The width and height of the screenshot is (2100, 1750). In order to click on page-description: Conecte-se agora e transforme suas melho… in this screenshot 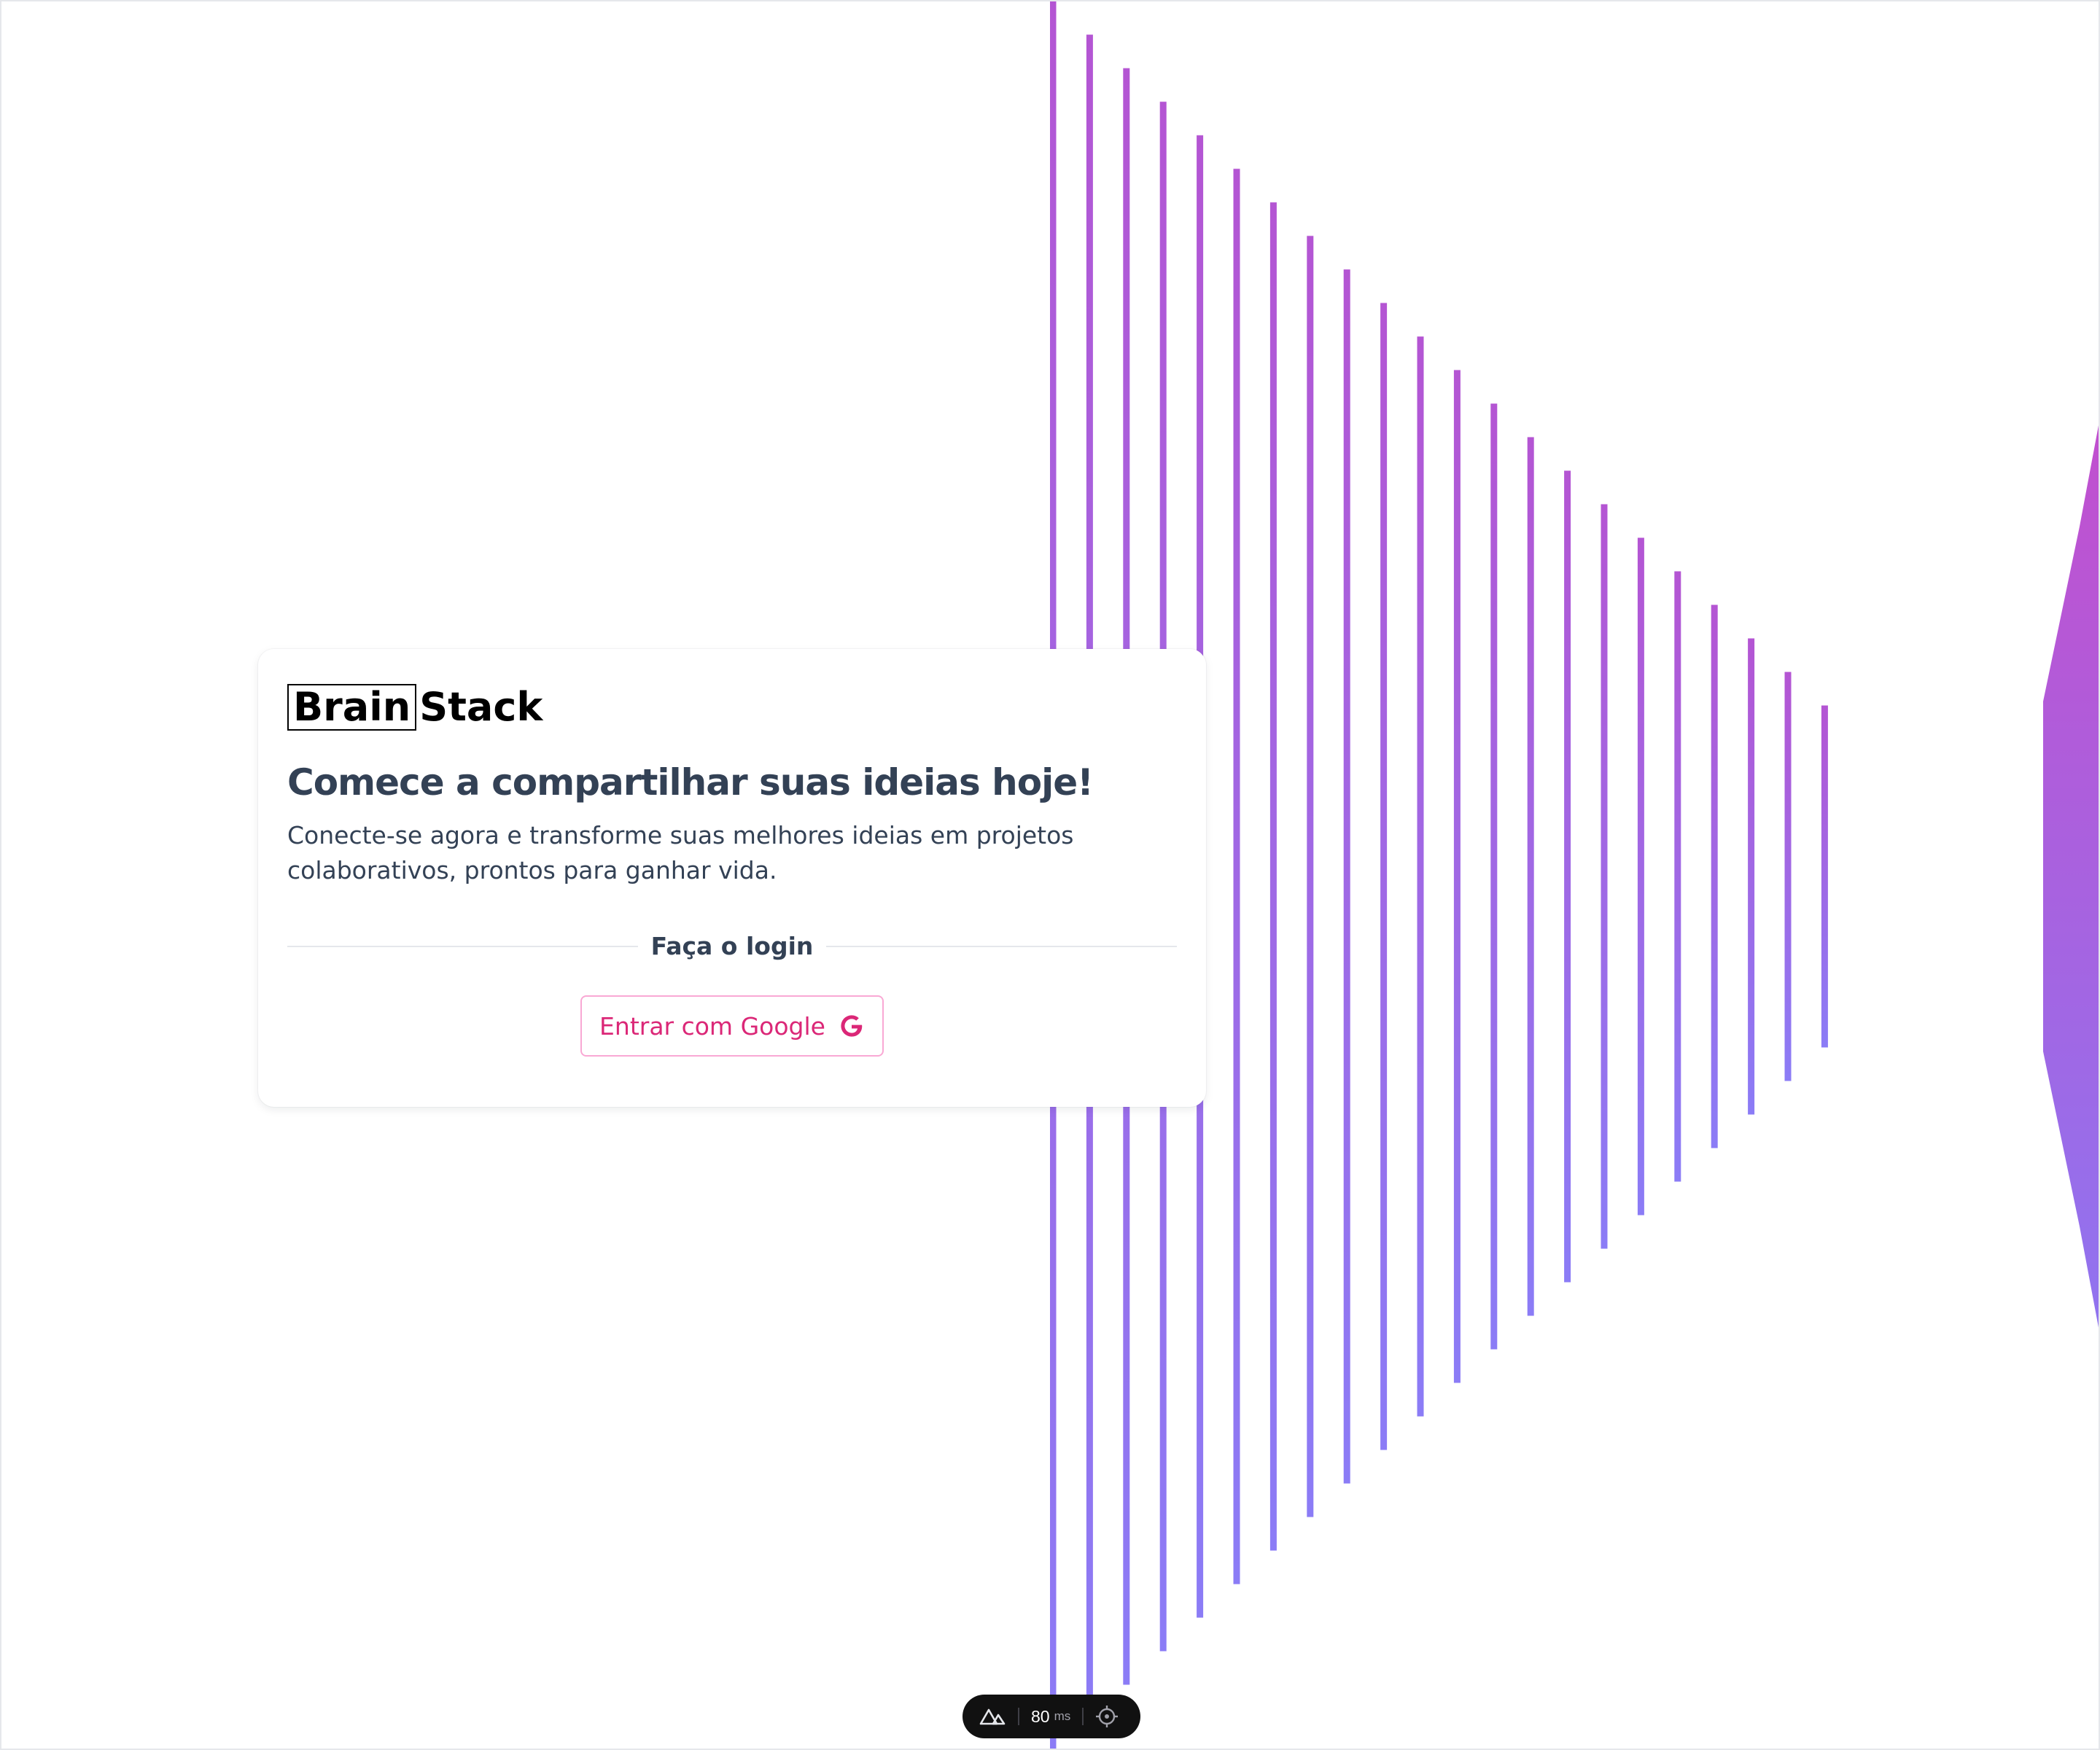, I will do `click(680, 852)`.